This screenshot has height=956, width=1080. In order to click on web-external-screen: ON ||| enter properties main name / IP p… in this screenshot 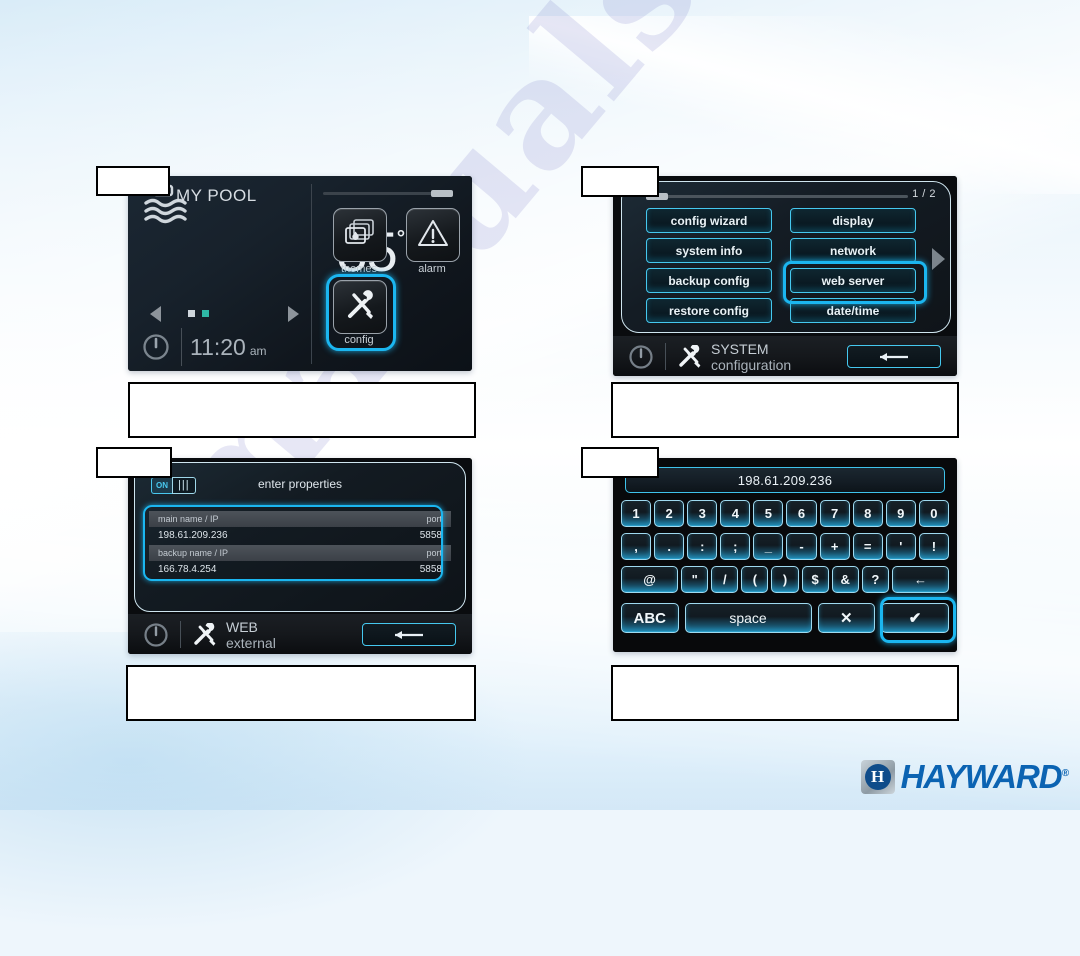, I will do `click(300, 556)`.